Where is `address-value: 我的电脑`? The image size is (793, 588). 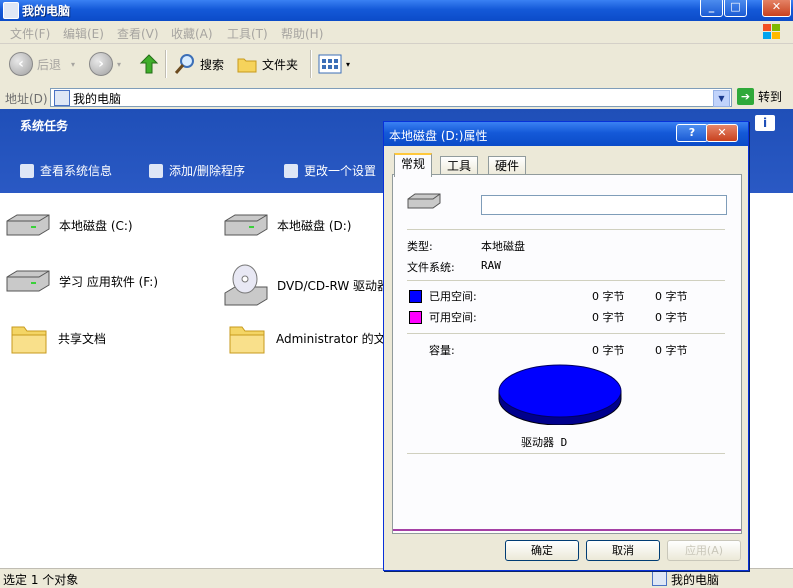
address-value: 我的电脑 is located at coordinates (97, 99).